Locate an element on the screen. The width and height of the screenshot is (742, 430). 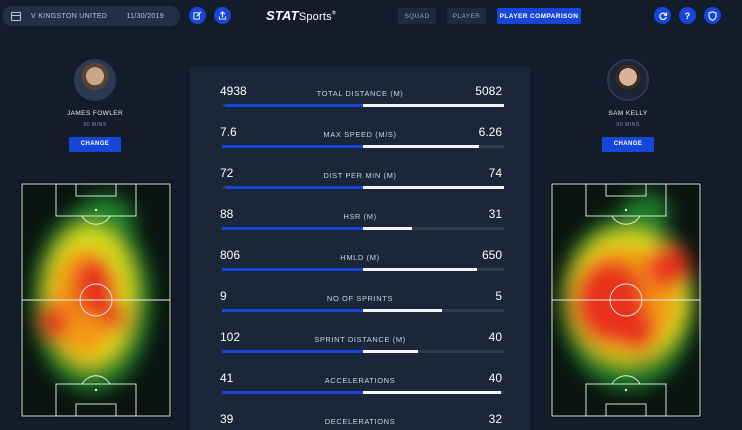
refresh-button is located at coordinates (662, 15).